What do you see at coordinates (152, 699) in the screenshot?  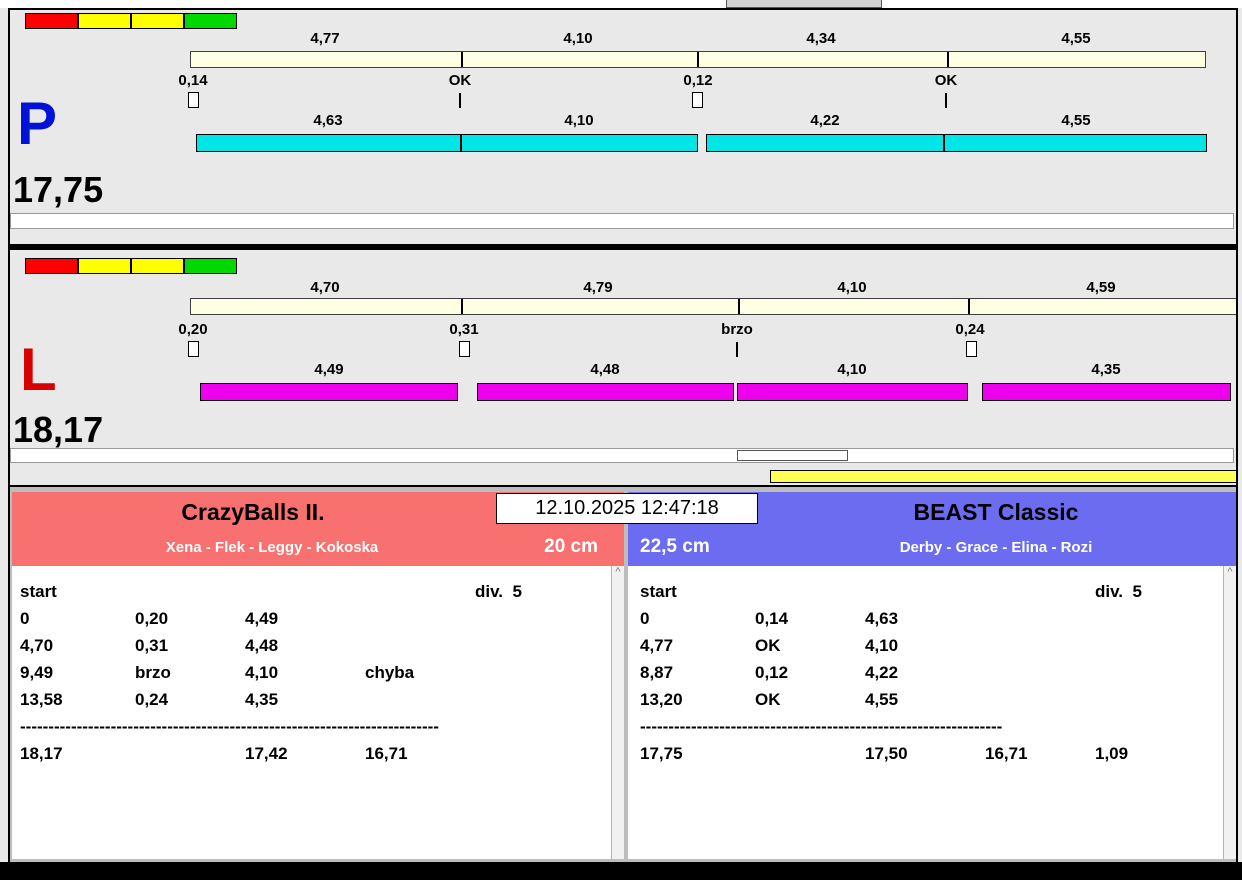 I see `result-cell: 0,24` at bounding box center [152, 699].